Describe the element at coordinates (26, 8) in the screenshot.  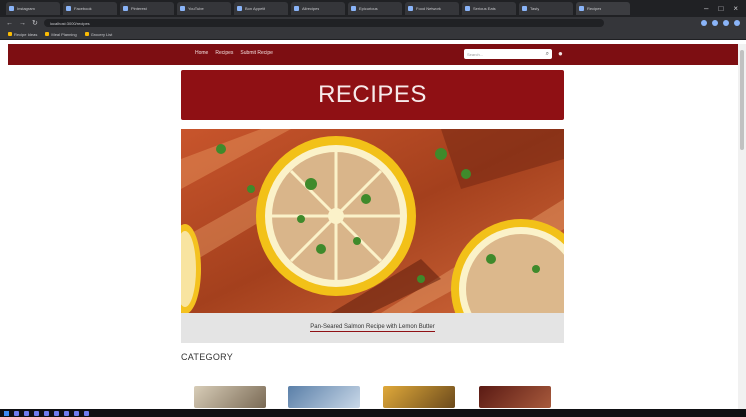
I see `tab-label: Instagram` at that location.